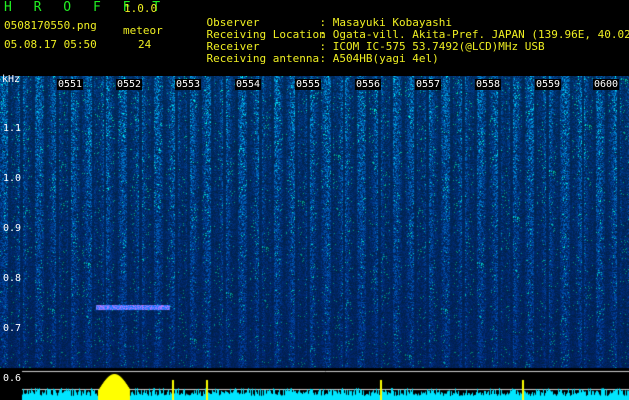 This screenshot has width=629, height=400. Describe the element at coordinates (368, 84) in the screenshot. I see `x-tick-label: 0556` at that location.